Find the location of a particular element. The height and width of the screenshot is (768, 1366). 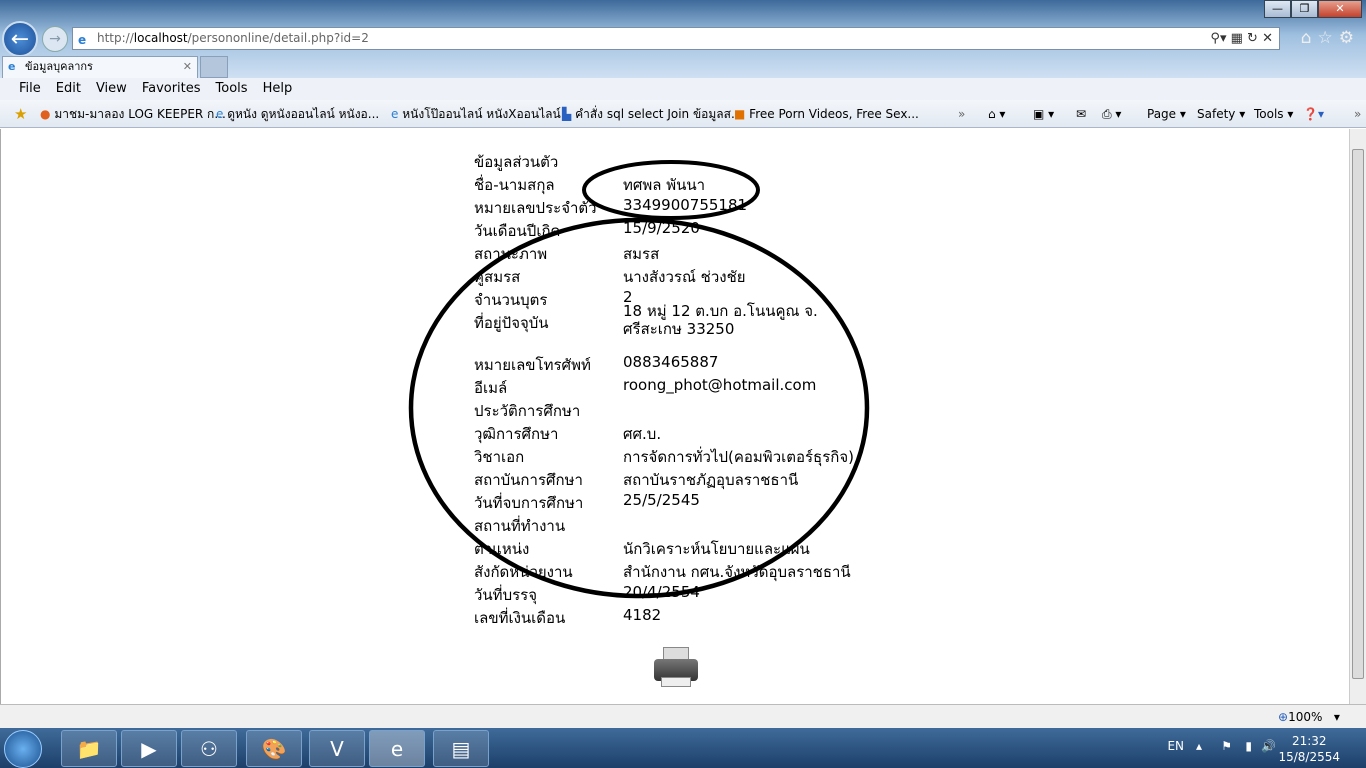

menu-favorites: Favorites is located at coordinates (171, 88).